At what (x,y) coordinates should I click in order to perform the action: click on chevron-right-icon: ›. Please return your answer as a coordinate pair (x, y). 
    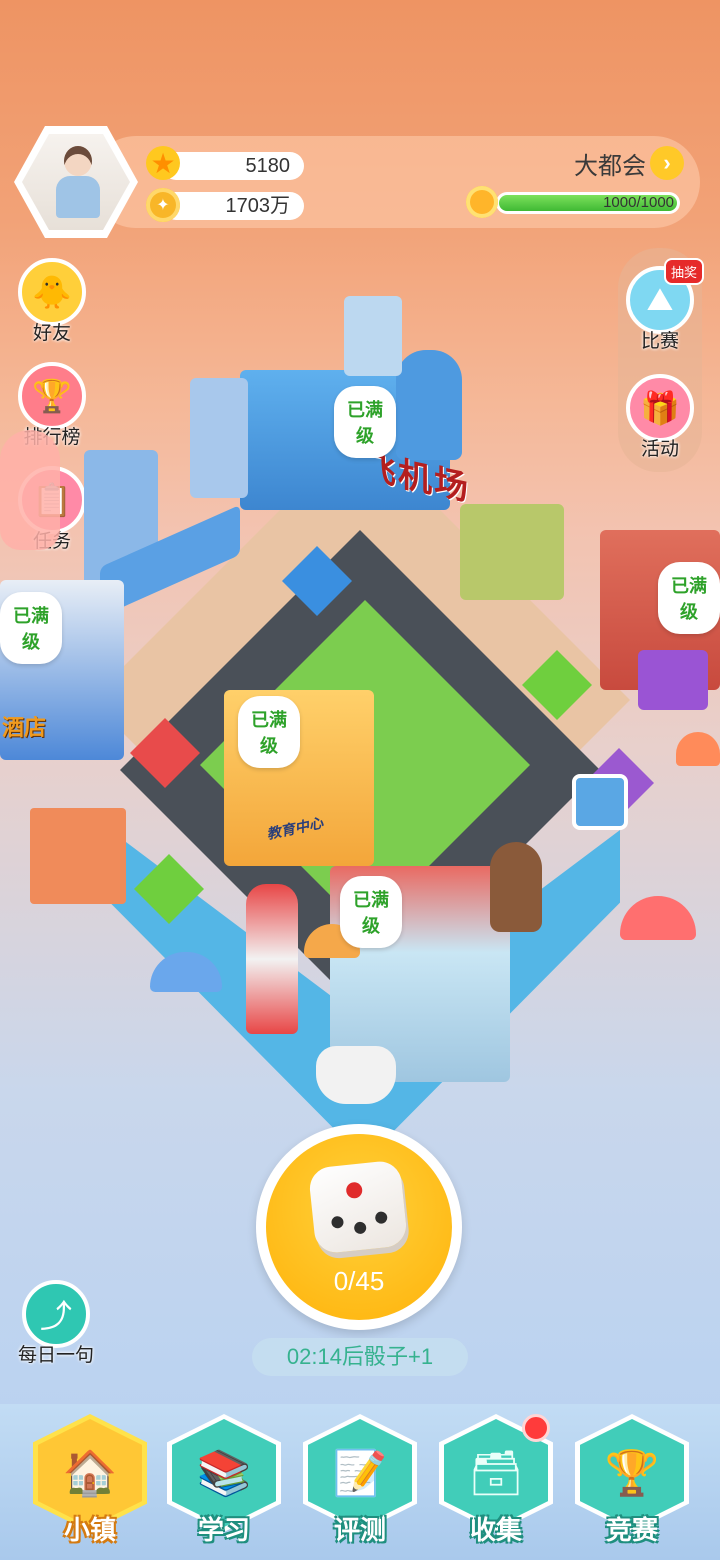
    Looking at the image, I should click on (667, 162).